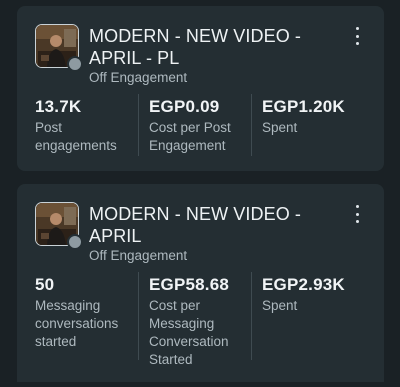 The image size is (400, 387). I want to click on metric-label: Messaging conversations started, so click(77, 323).